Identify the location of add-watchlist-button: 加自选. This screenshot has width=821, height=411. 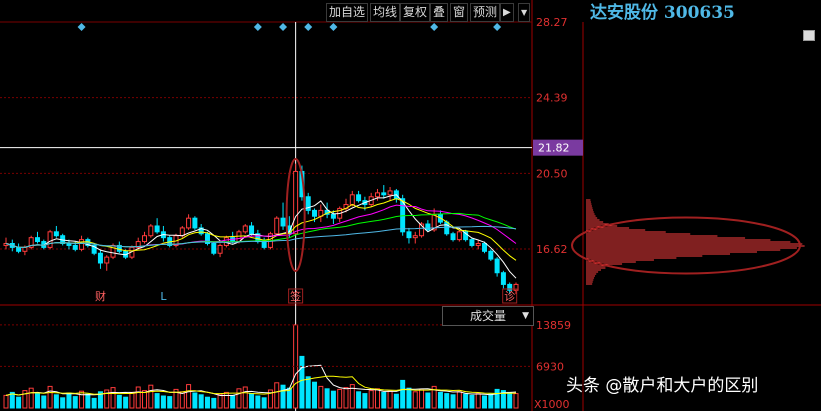
(347, 12).